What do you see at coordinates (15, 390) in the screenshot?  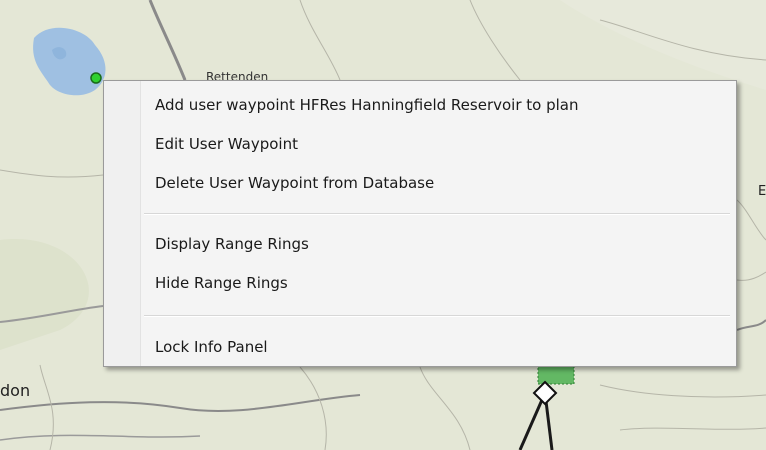 I see `map-place-label: don` at bounding box center [15, 390].